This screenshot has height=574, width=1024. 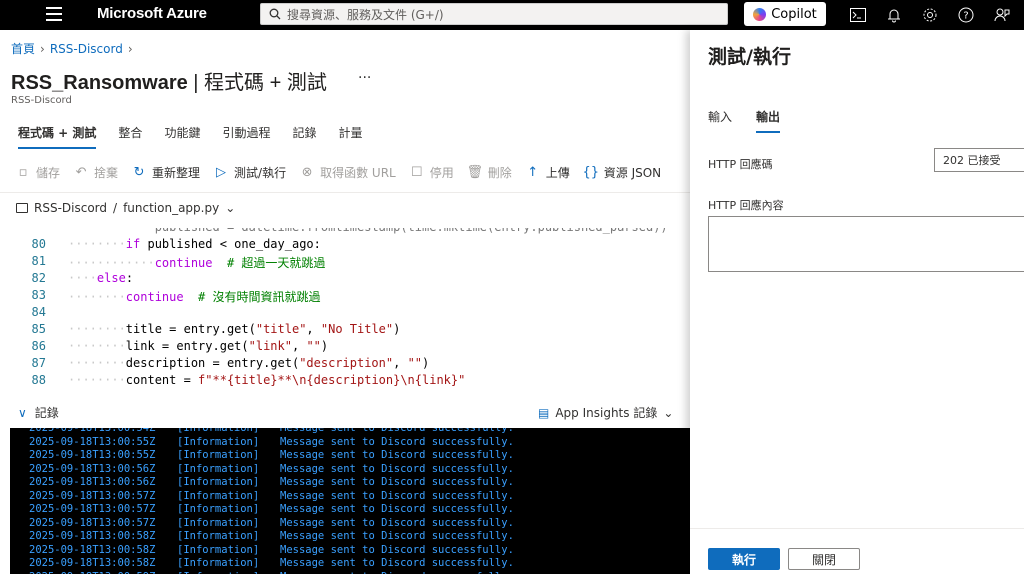 I want to click on tab-logs: 記錄, so click(x=304, y=136).